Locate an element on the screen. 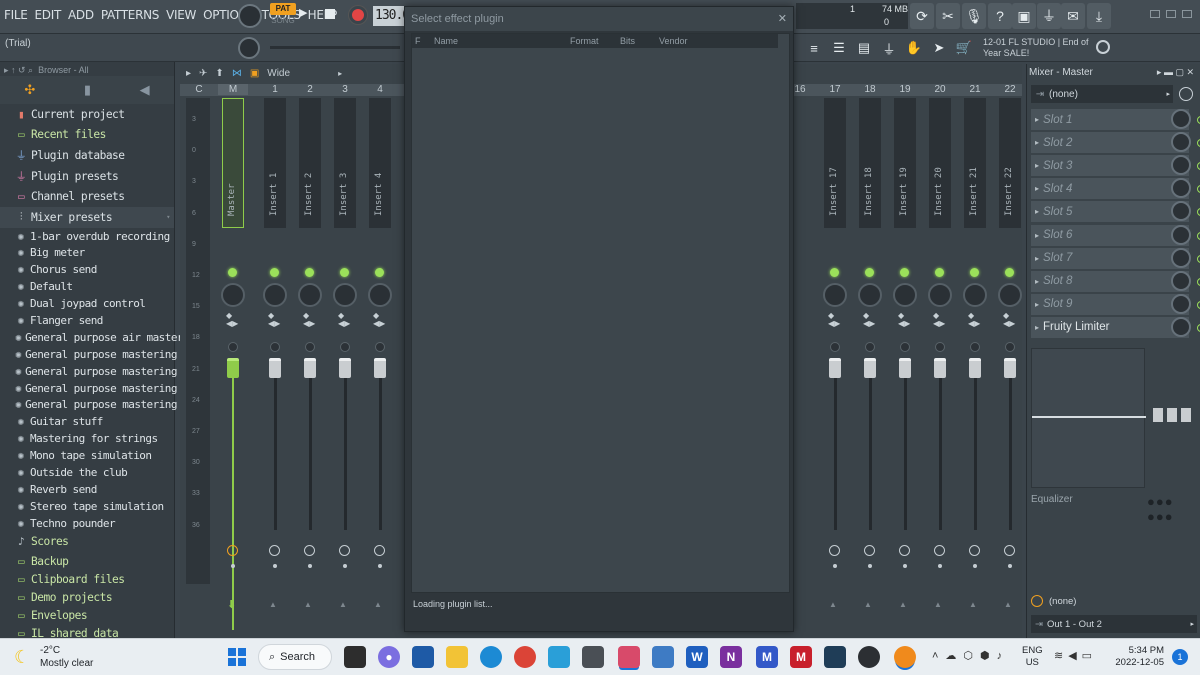 This screenshot has height=675, width=1200. mixer-preset-item: ✺ Default is located at coordinates (87, 286).